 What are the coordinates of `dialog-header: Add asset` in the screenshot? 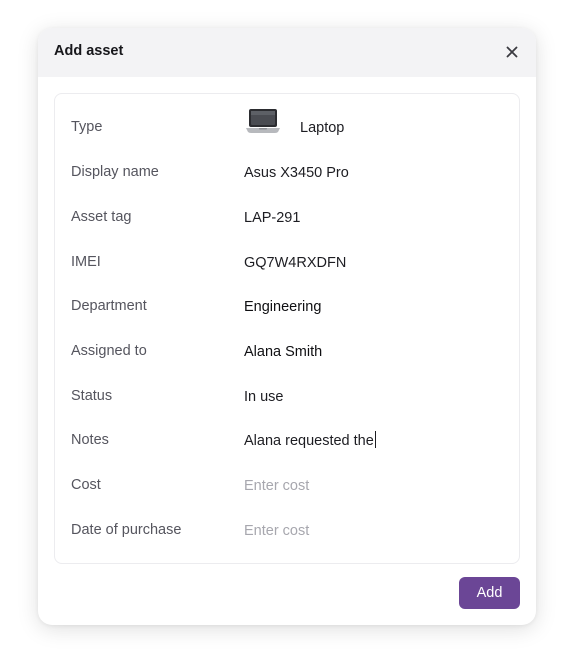 It's located at (287, 52).